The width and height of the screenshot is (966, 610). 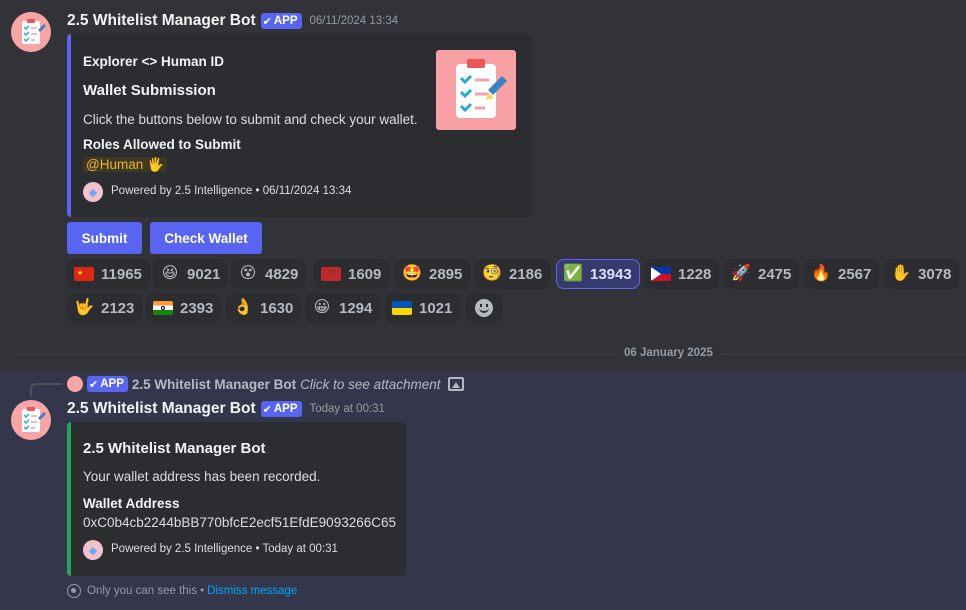 I want to click on embed-field-value: @Human 🖐, so click(x=125, y=165).